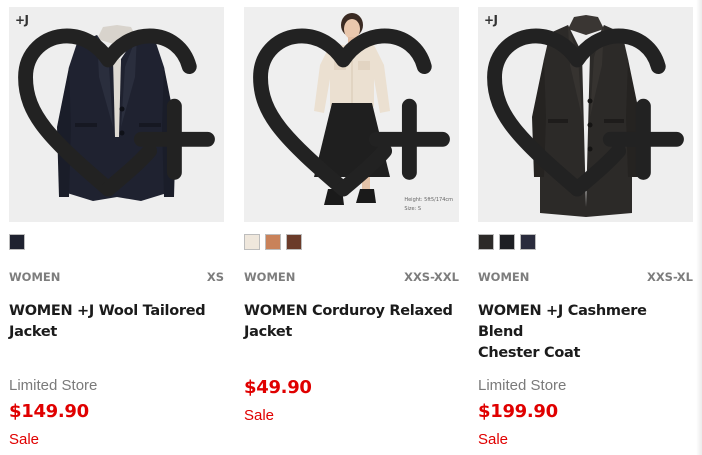 This screenshot has width=702, height=455. Describe the element at coordinates (518, 411) in the screenshot. I see `product-price: $199.90` at that location.